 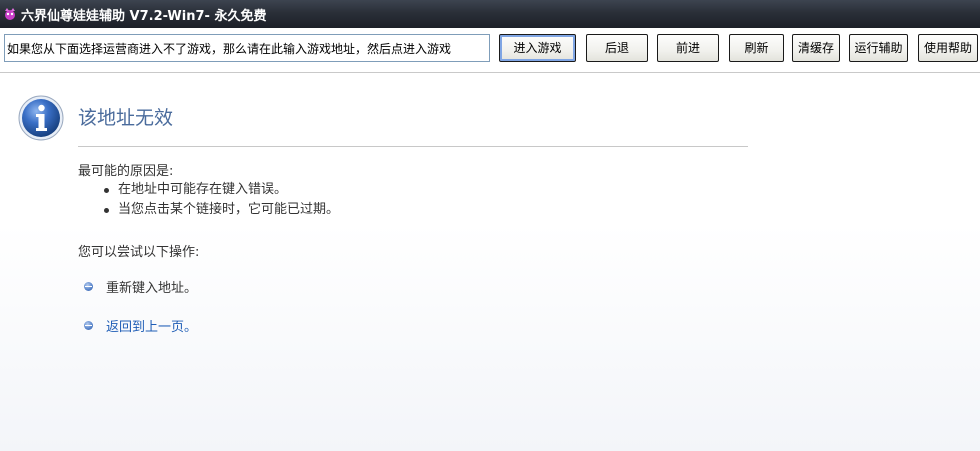 I want to click on go-back-link: 返回到上一页。, so click(x=151, y=325).